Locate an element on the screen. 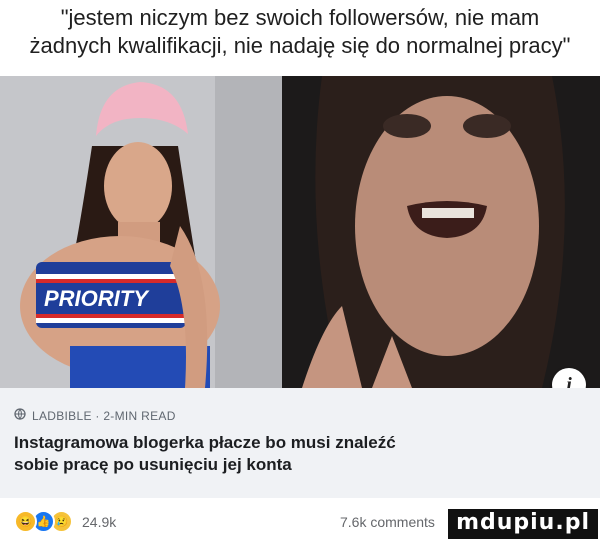 The width and height of the screenshot is (600, 543). haha-reaction-icon: 😆 is located at coordinates (25, 521).